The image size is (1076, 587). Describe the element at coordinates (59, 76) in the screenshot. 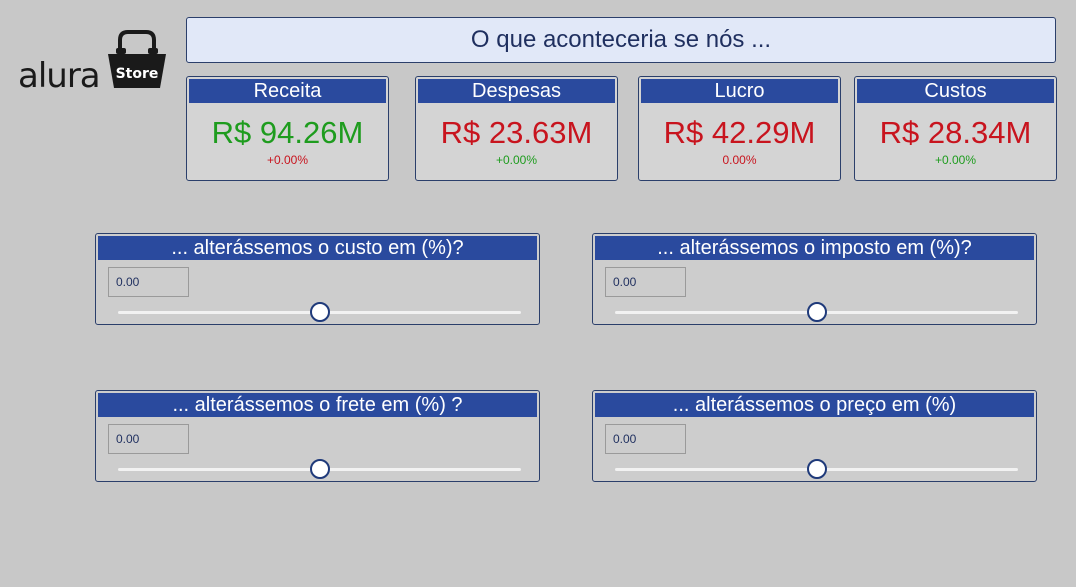

I see `logo-brand-text: alura` at that location.